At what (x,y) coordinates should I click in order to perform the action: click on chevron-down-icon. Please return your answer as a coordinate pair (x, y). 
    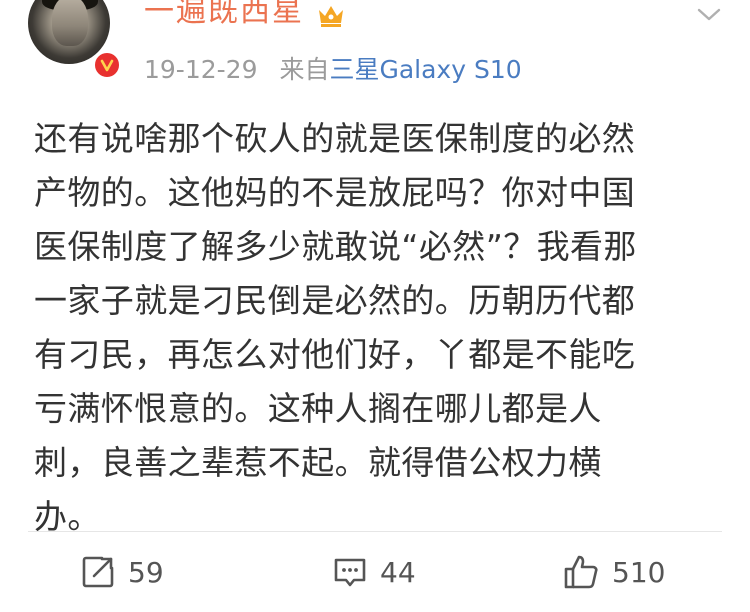
    Looking at the image, I should click on (709, 15).